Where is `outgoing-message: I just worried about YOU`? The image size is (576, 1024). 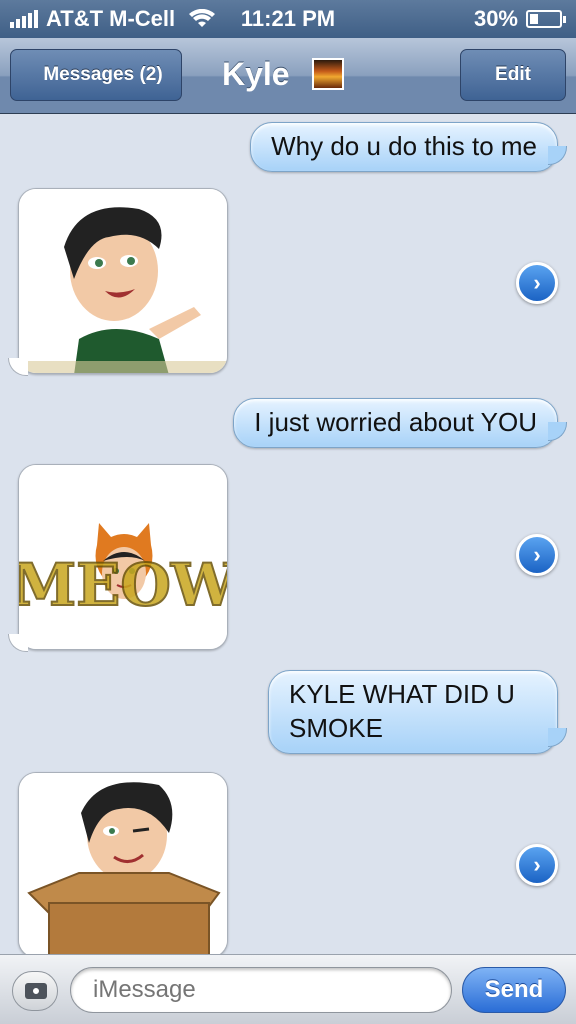
outgoing-message: I just worried about YOU is located at coordinates (400, 423).